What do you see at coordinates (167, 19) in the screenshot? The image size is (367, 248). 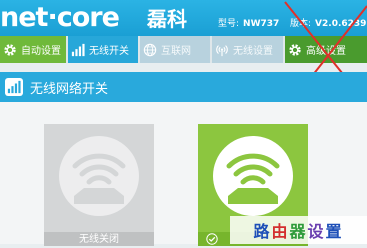 I see `brand-logo-cn: 磊科` at bounding box center [167, 19].